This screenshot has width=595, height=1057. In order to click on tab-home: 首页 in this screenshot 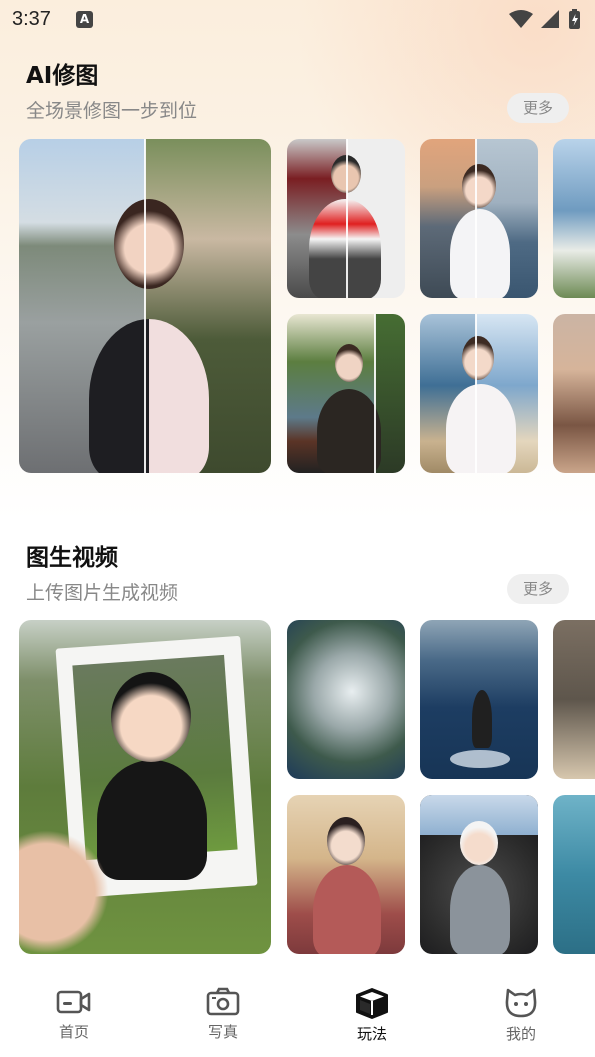, I will do `click(74, 1019)`.